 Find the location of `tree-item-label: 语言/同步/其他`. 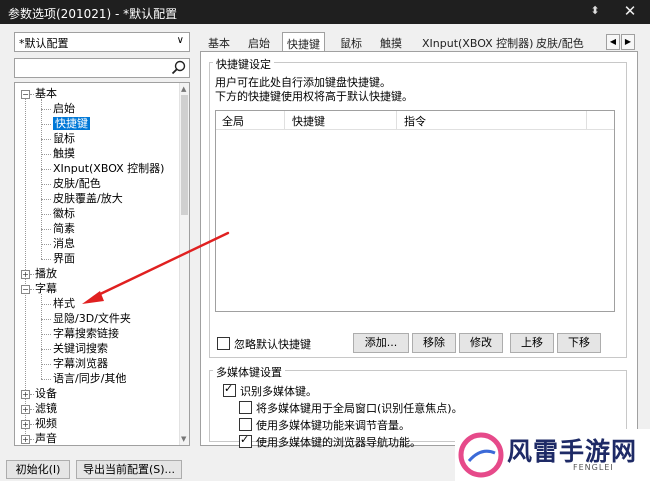

tree-item-label: 语言/同步/其他 is located at coordinates (90, 378).